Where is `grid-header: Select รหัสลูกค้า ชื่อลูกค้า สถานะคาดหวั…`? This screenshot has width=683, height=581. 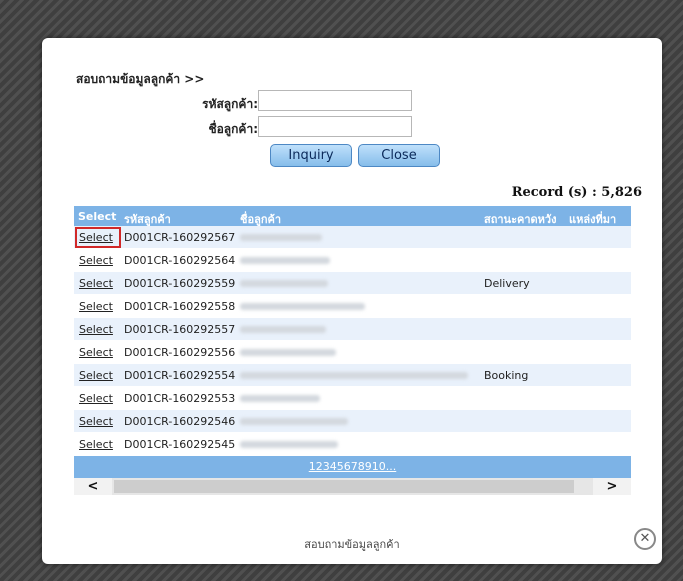
grid-header: Select รหัสลูกค้า ชื่อลูกค้า สถานะคาดหวั… is located at coordinates (352, 216).